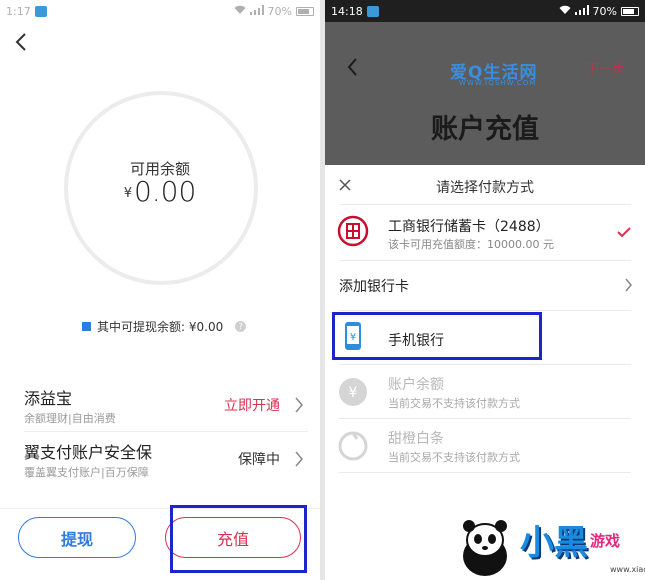 This screenshot has height=580, width=645. Describe the element at coordinates (485, 447) in the screenshot. I see `payment-option-orange-credit: 甜橙白条 当前交易不支持该付款方式` at that location.